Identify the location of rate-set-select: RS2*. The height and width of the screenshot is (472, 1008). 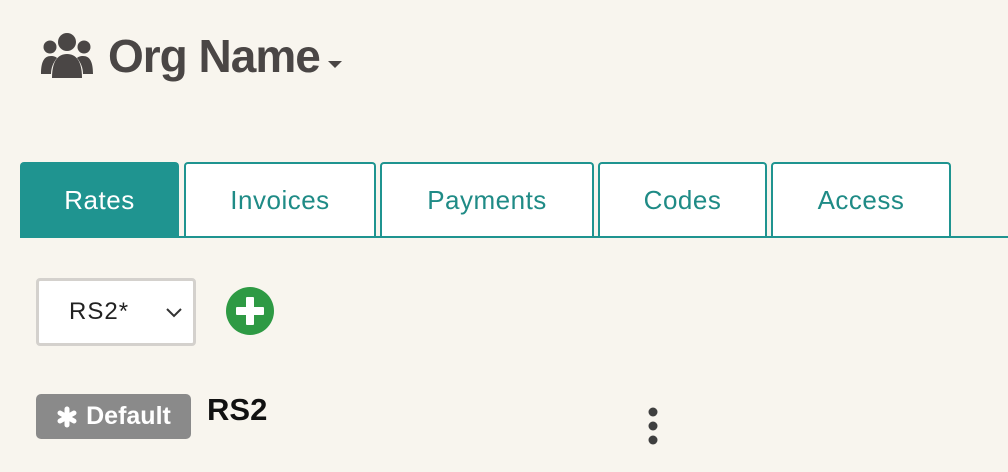
(116, 312).